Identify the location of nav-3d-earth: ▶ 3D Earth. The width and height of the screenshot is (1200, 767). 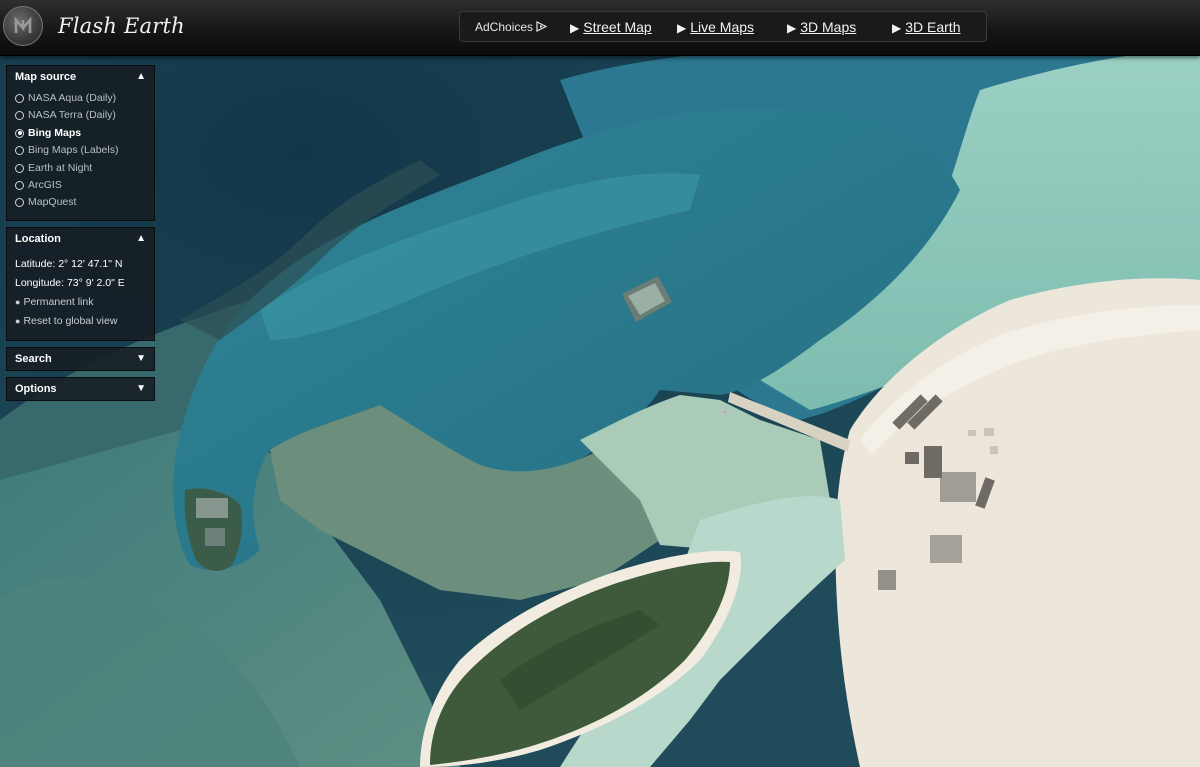
(926, 27).